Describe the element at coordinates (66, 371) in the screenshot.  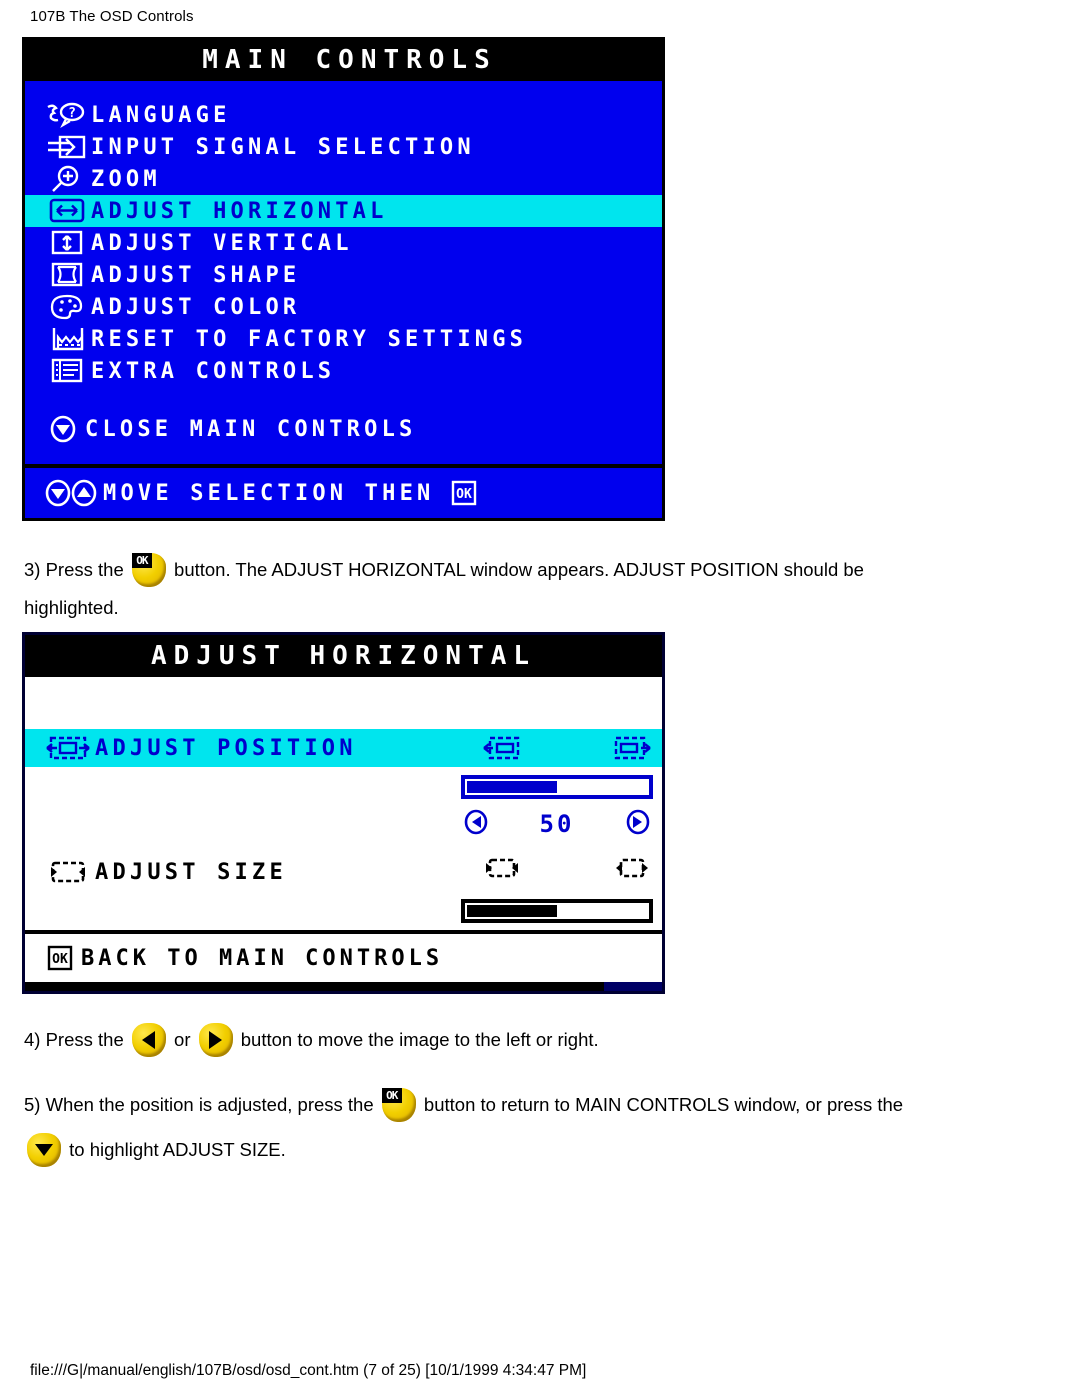
I see `extra-controls-icon` at that location.